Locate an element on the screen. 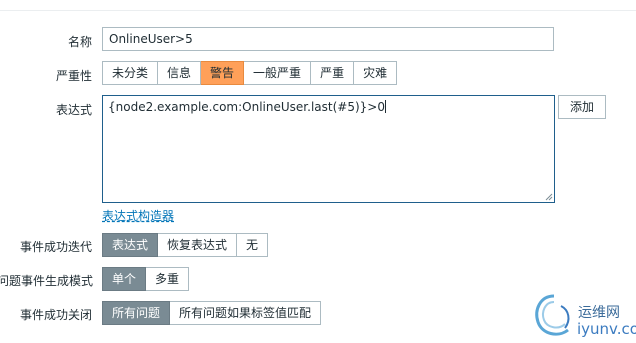  expression-builder-link: 表达式构造器 is located at coordinates (138, 215).